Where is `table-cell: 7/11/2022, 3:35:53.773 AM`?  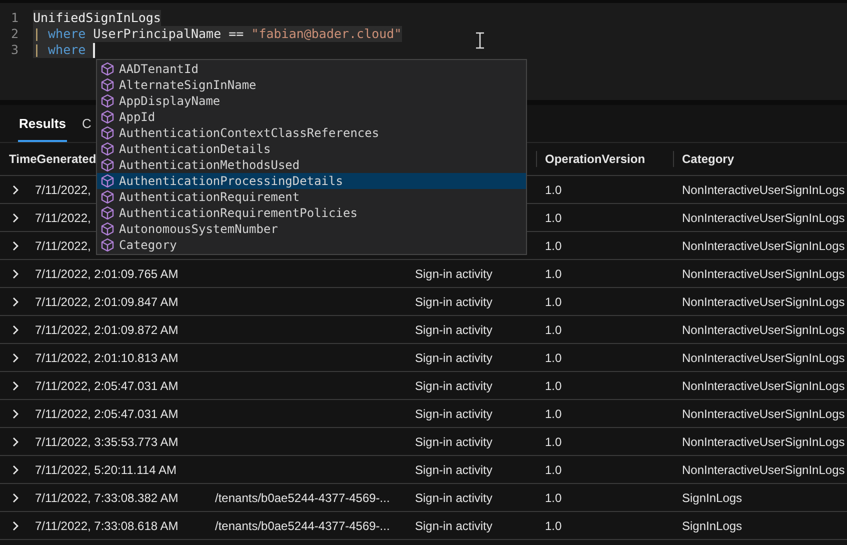
table-cell: 7/11/2022, 3:35:53.773 AM is located at coordinates (106, 441).